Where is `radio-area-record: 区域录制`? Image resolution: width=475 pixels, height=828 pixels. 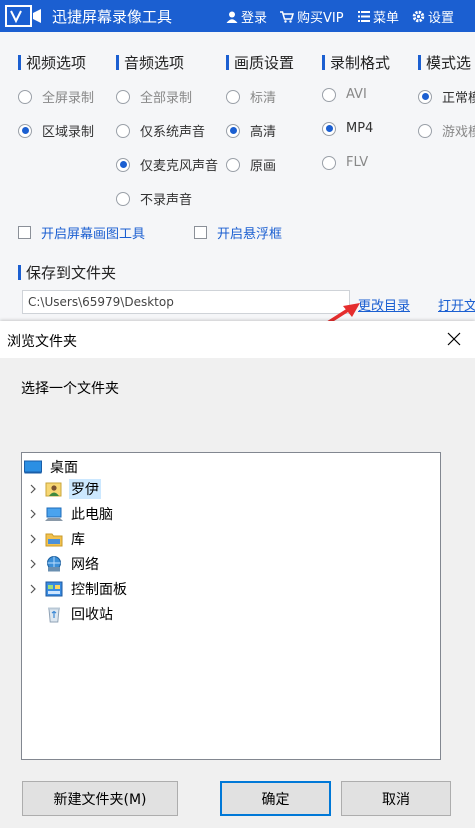 radio-area-record: 区域录制 is located at coordinates (56, 130).